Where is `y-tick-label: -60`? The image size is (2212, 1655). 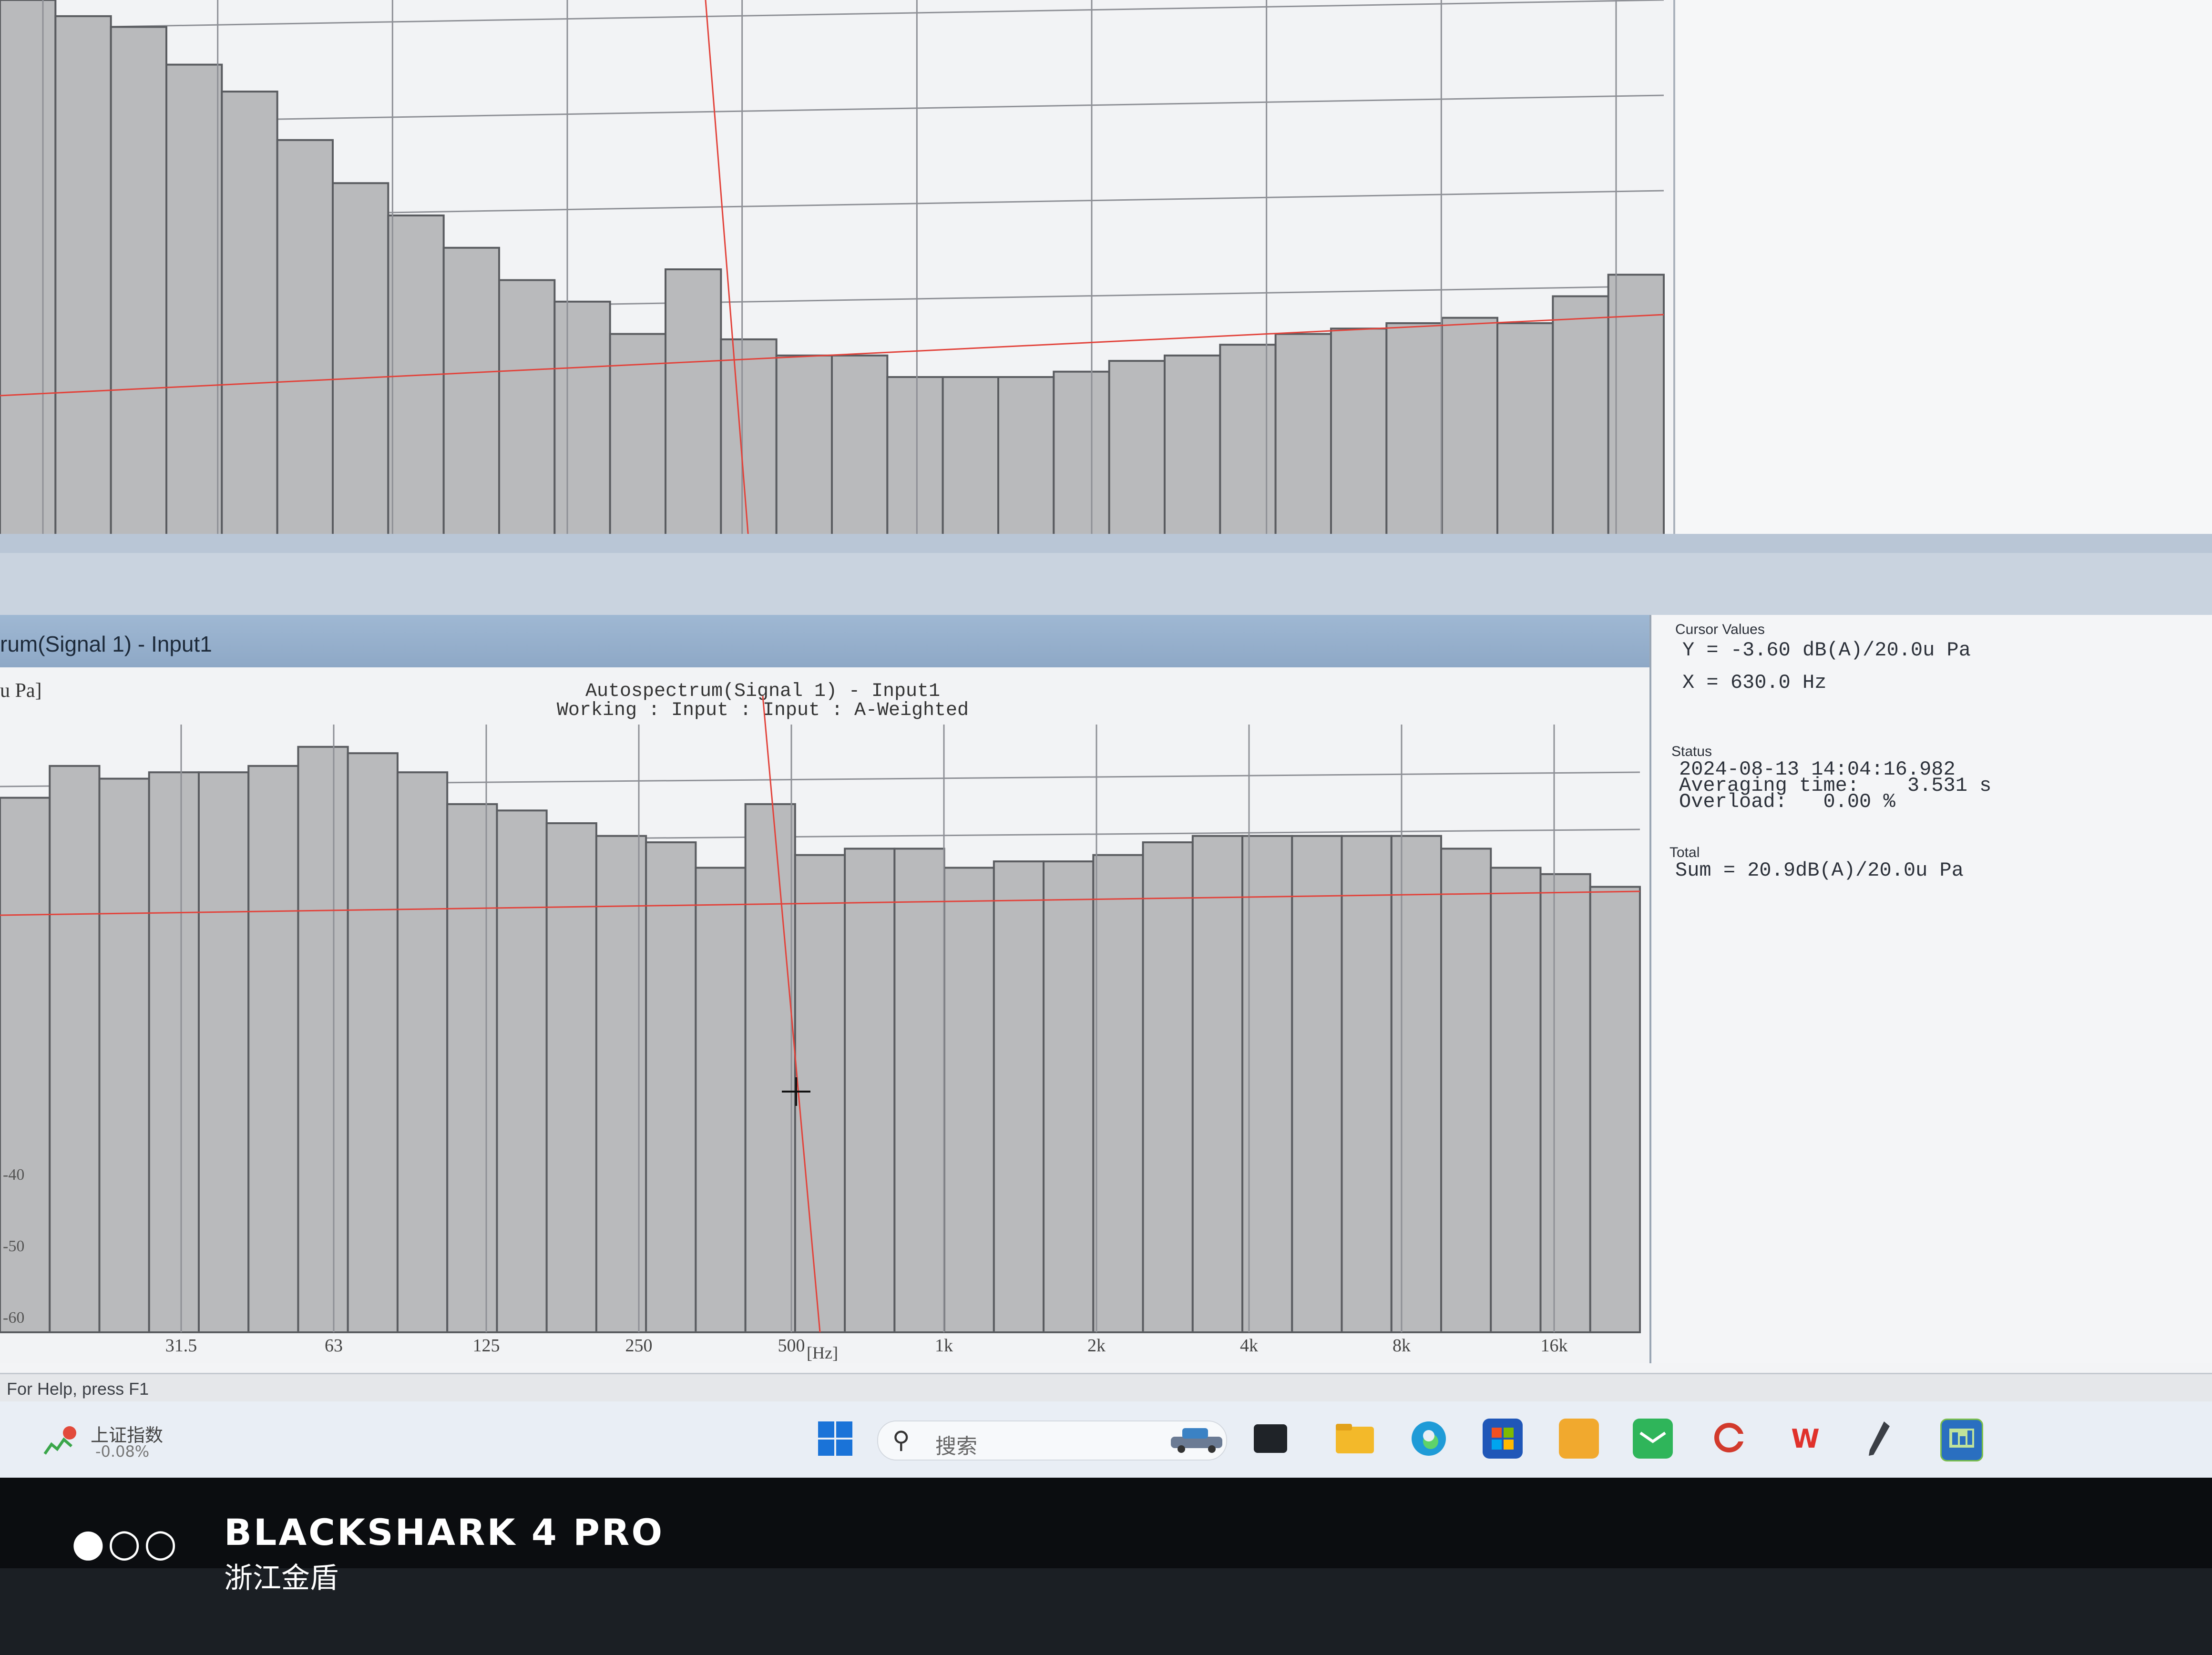 y-tick-label: -60 is located at coordinates (13, 1318).